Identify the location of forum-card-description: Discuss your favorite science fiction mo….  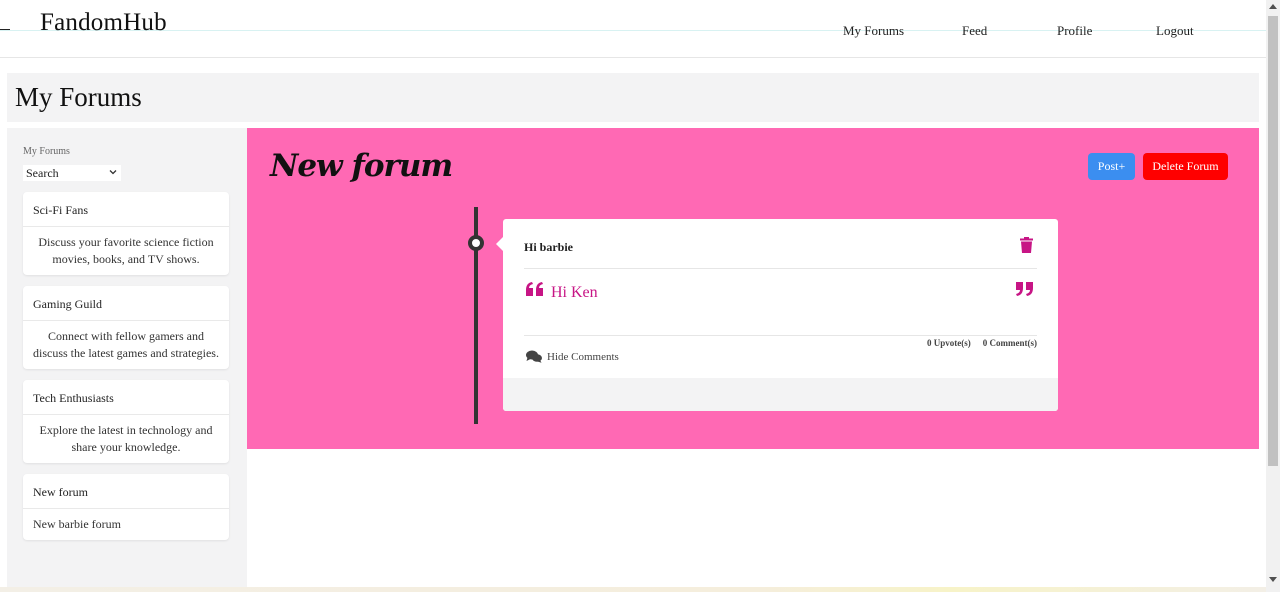
(126, 250).